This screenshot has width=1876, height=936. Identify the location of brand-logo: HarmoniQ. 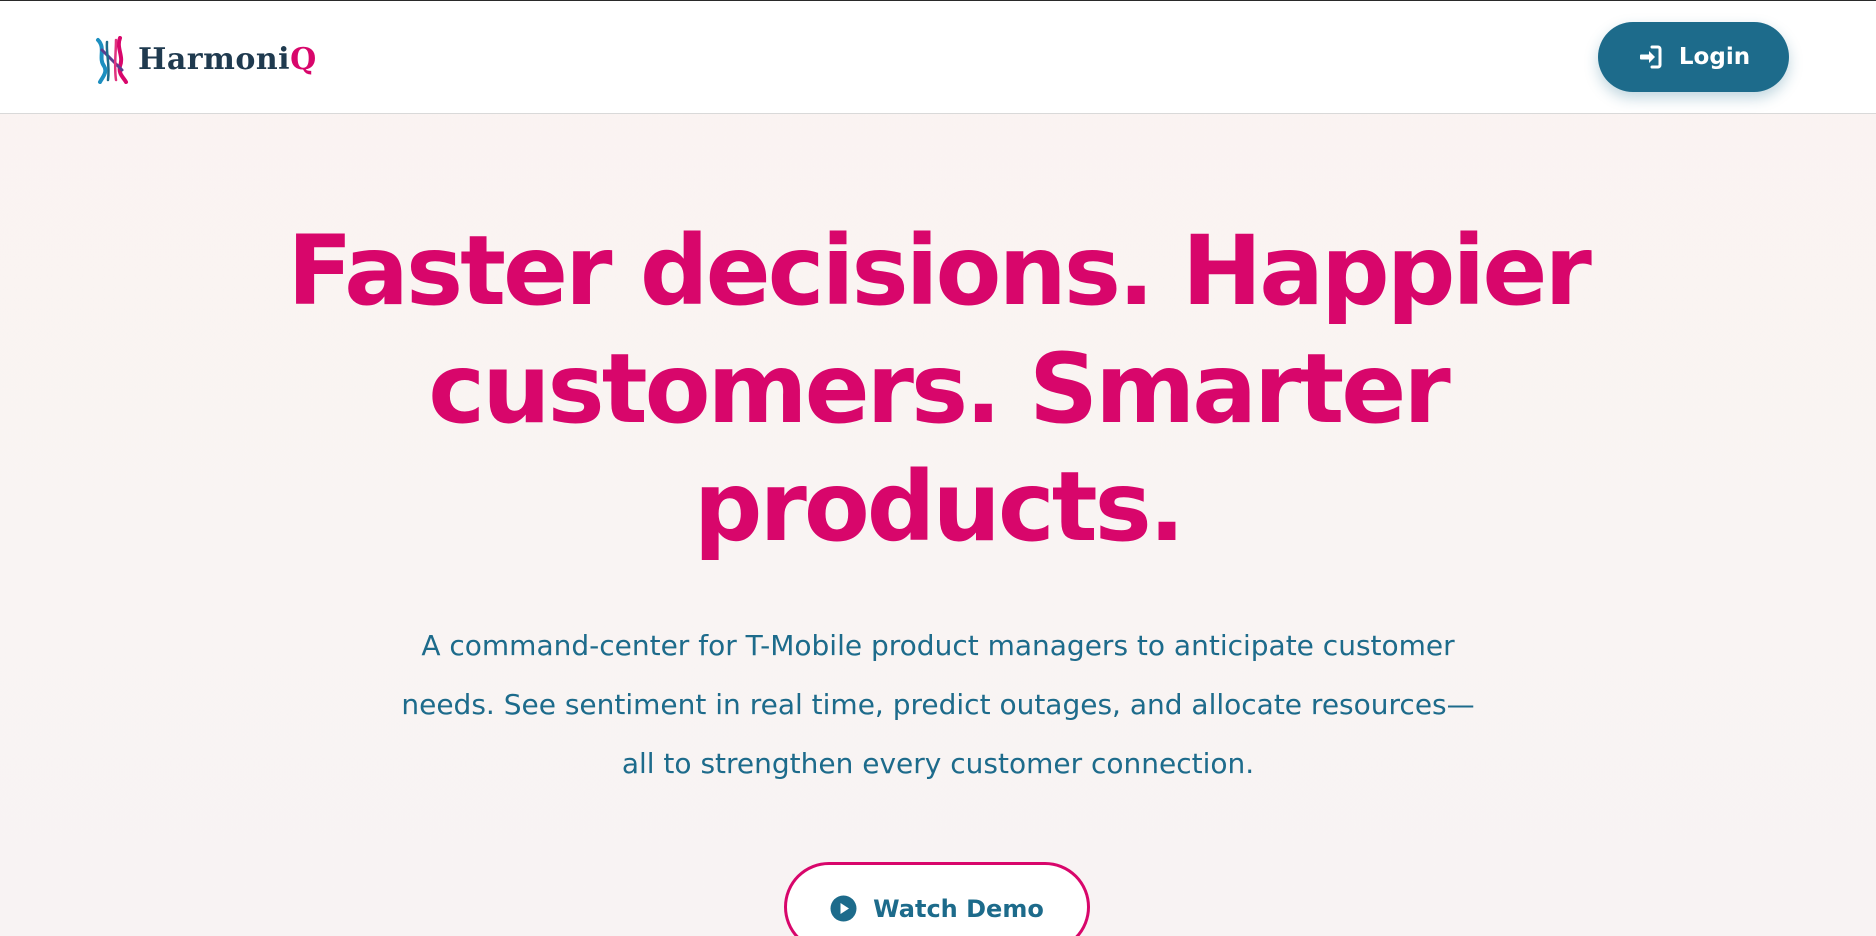
(205, 60).